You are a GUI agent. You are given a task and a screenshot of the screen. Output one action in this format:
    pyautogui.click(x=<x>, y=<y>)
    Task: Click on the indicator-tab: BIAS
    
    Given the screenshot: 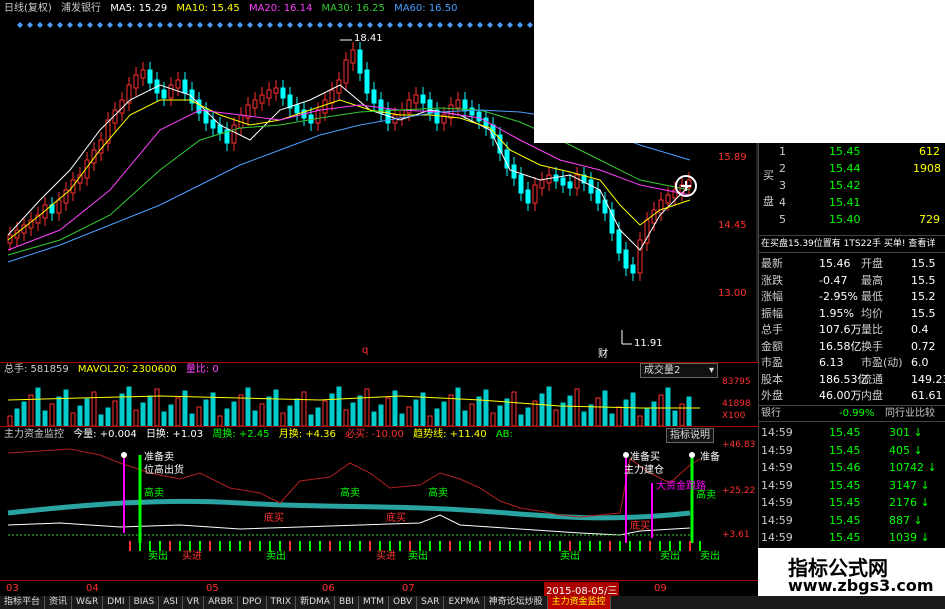 What is the action you would take?
    pyautogui.click(x=145, y=602)
    